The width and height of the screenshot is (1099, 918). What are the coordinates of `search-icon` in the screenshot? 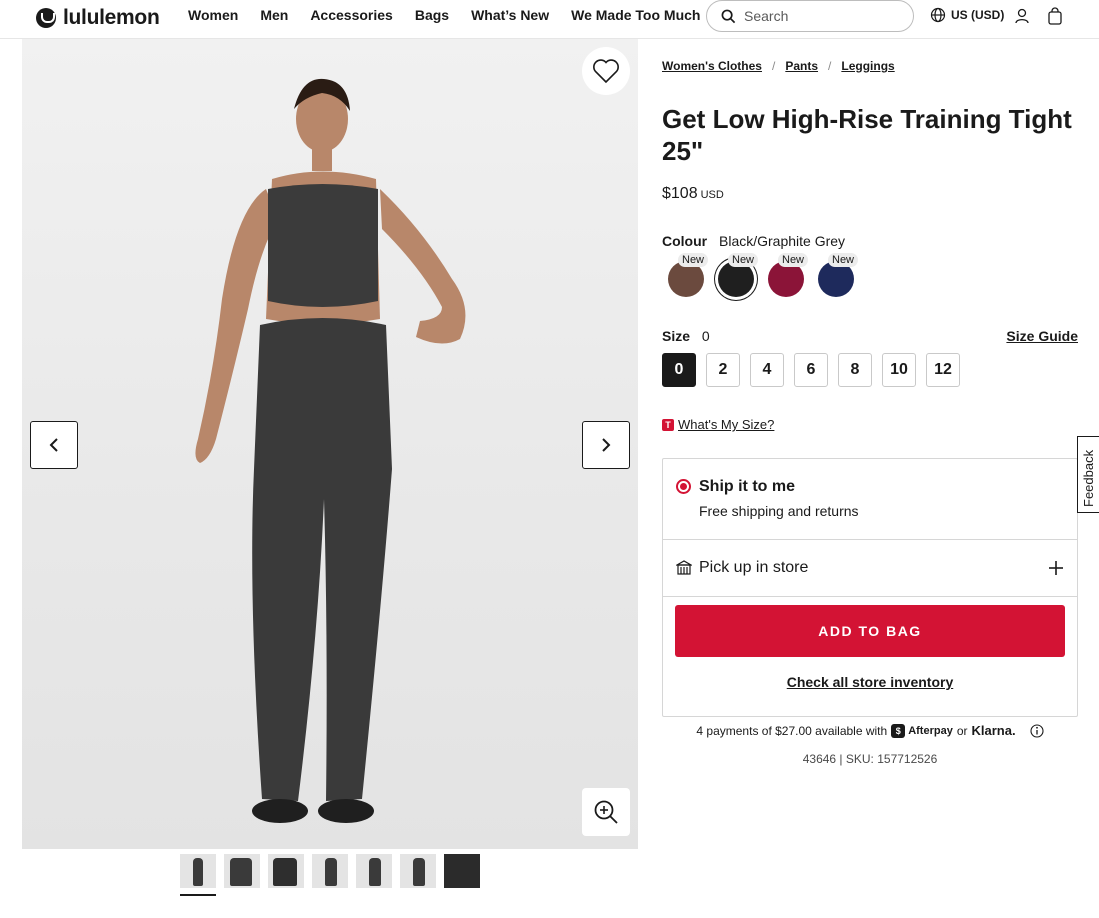 It's located at (728, 16).